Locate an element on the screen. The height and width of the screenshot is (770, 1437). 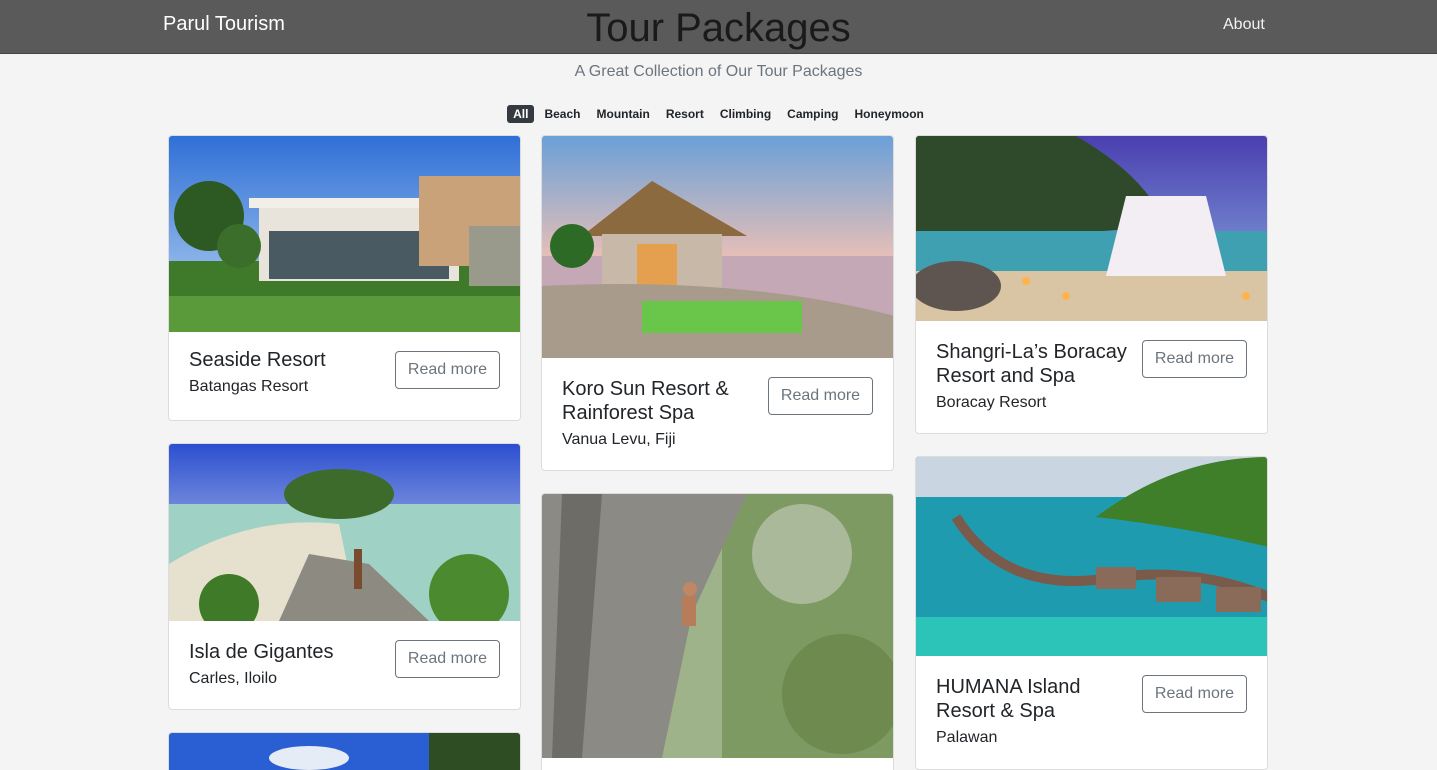
card-image-isla is located at coordinates (344, 532).